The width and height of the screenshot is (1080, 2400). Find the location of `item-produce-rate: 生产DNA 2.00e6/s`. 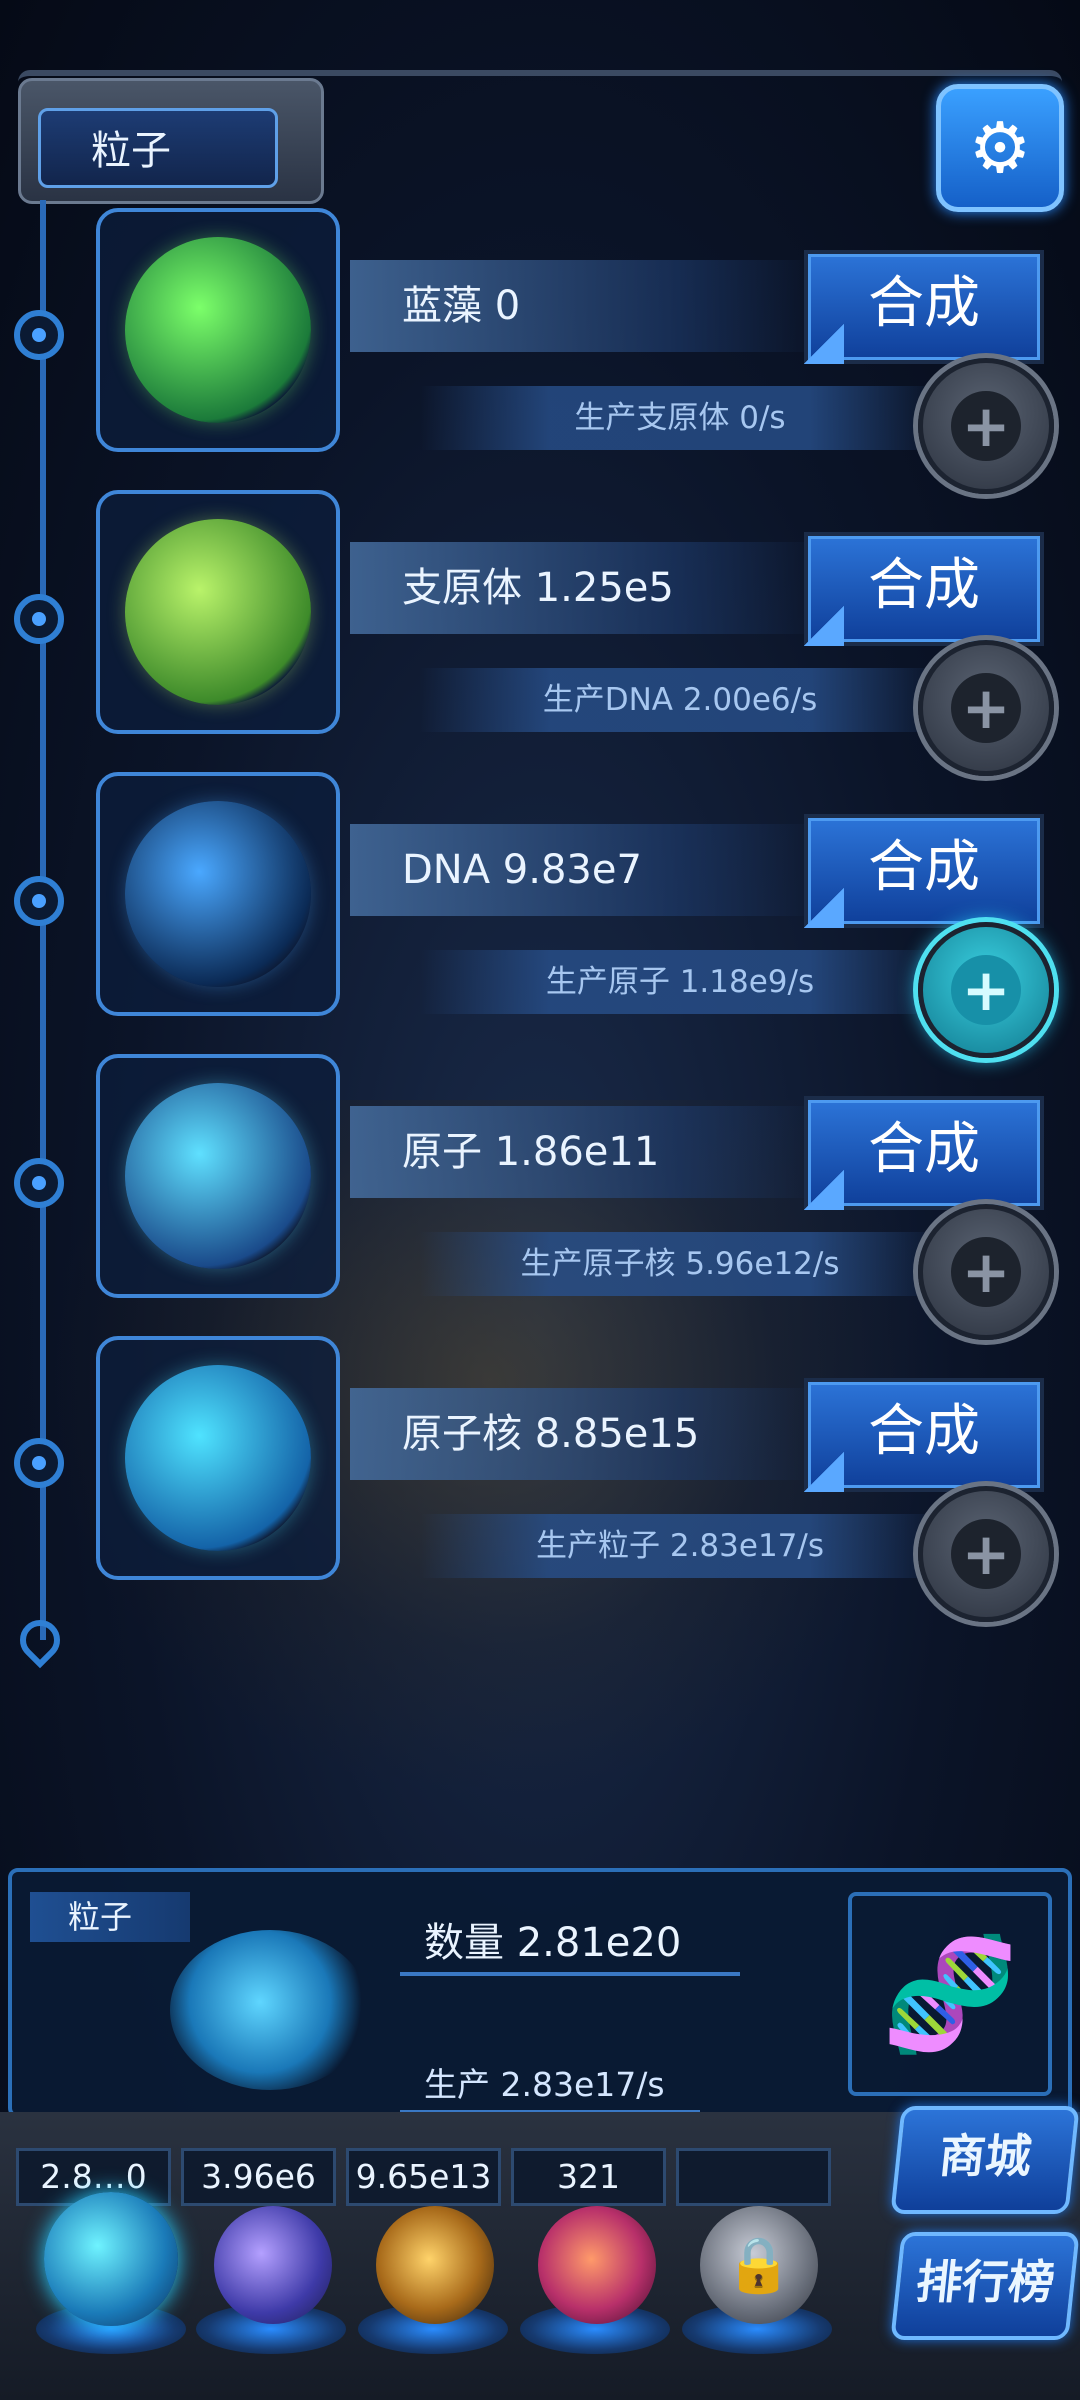

item-produce-rate: 生产DNA 2.00e6/s is located at coordinates (680, 700).